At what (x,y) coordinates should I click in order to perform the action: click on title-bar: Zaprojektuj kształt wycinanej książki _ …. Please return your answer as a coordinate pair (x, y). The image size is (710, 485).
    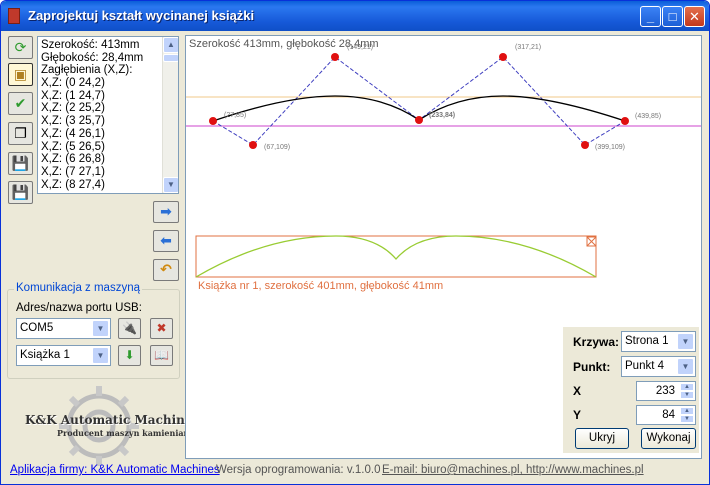
    Looking at the image, I should click on (355, 16).